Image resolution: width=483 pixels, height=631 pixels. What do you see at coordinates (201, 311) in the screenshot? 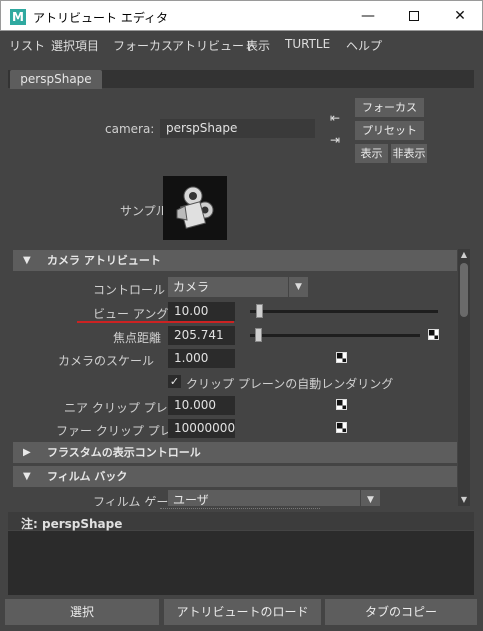
I see `view-angle-field: 10.00` at bounding box center [201, 311].